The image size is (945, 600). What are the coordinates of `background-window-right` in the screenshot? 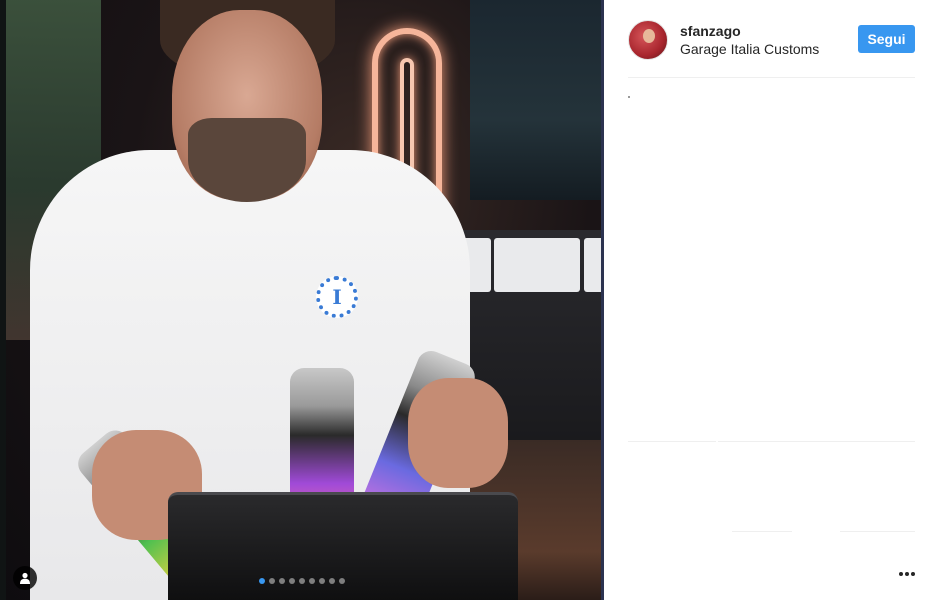 It's located at (535, 100).